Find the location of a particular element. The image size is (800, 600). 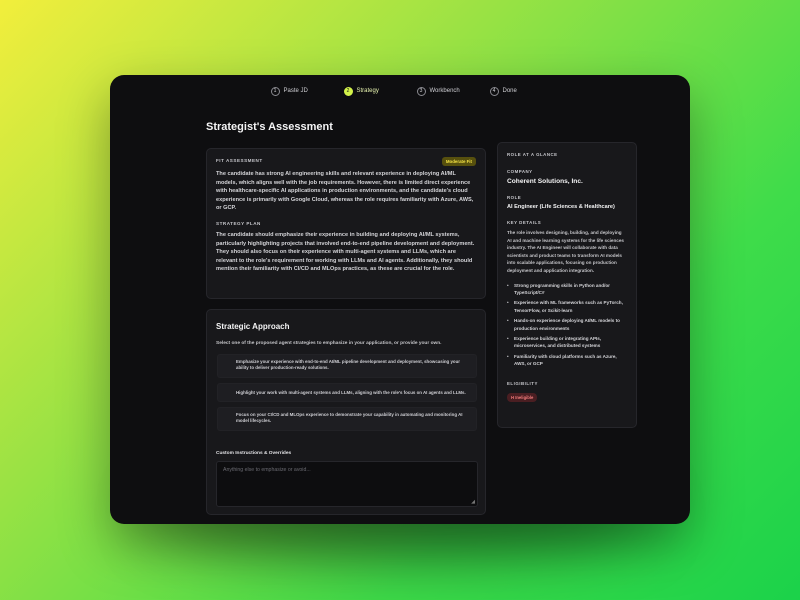

custom-instructions-label: Custom Instructions & Overrides is located at coordinates (254, 453).